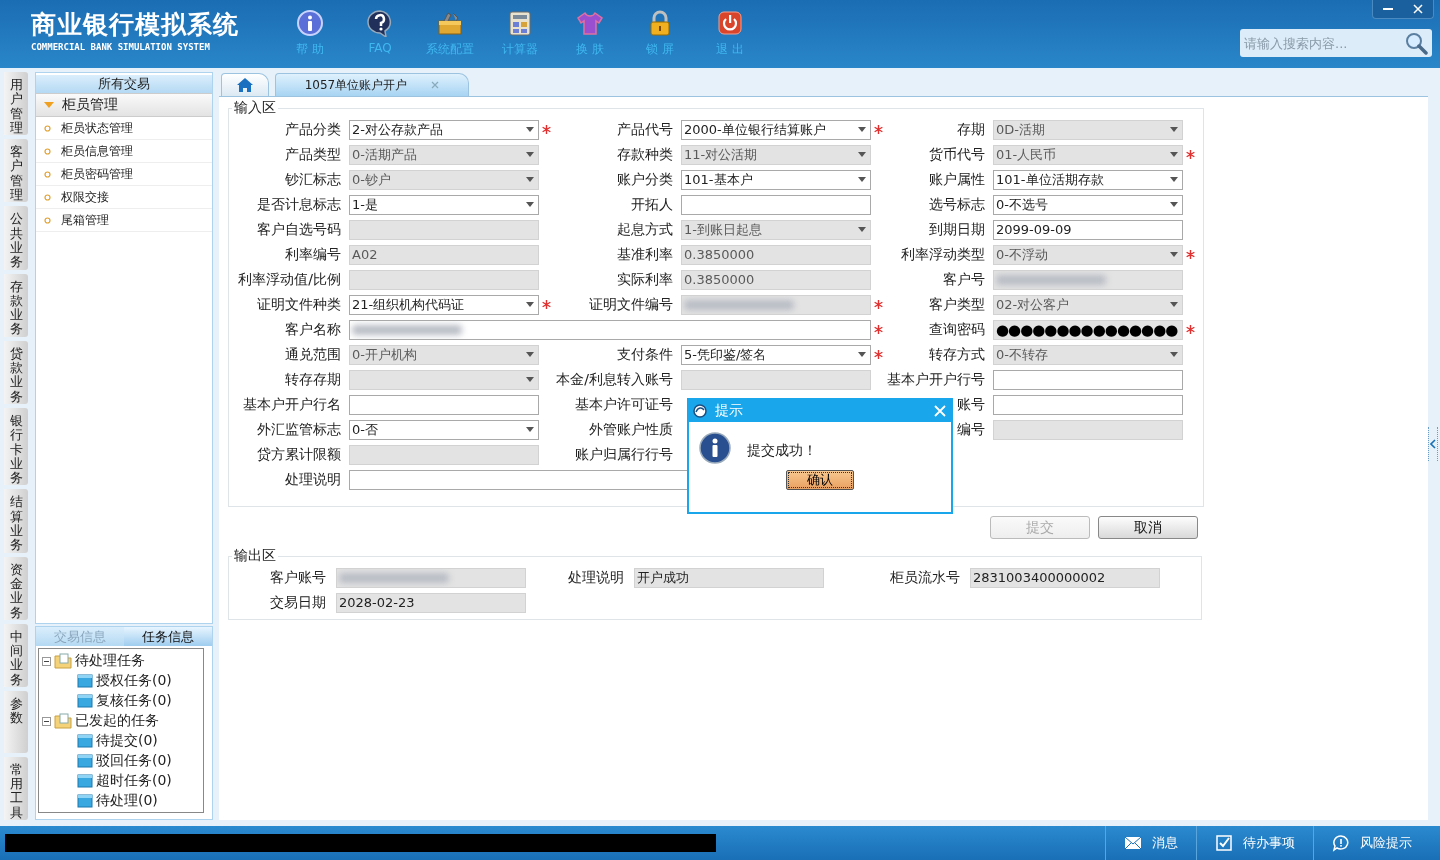 Image resolution: width=1440 pixels, height=860 pixels. I want to click on field-label: 外管账户性质, so click(631, 429).